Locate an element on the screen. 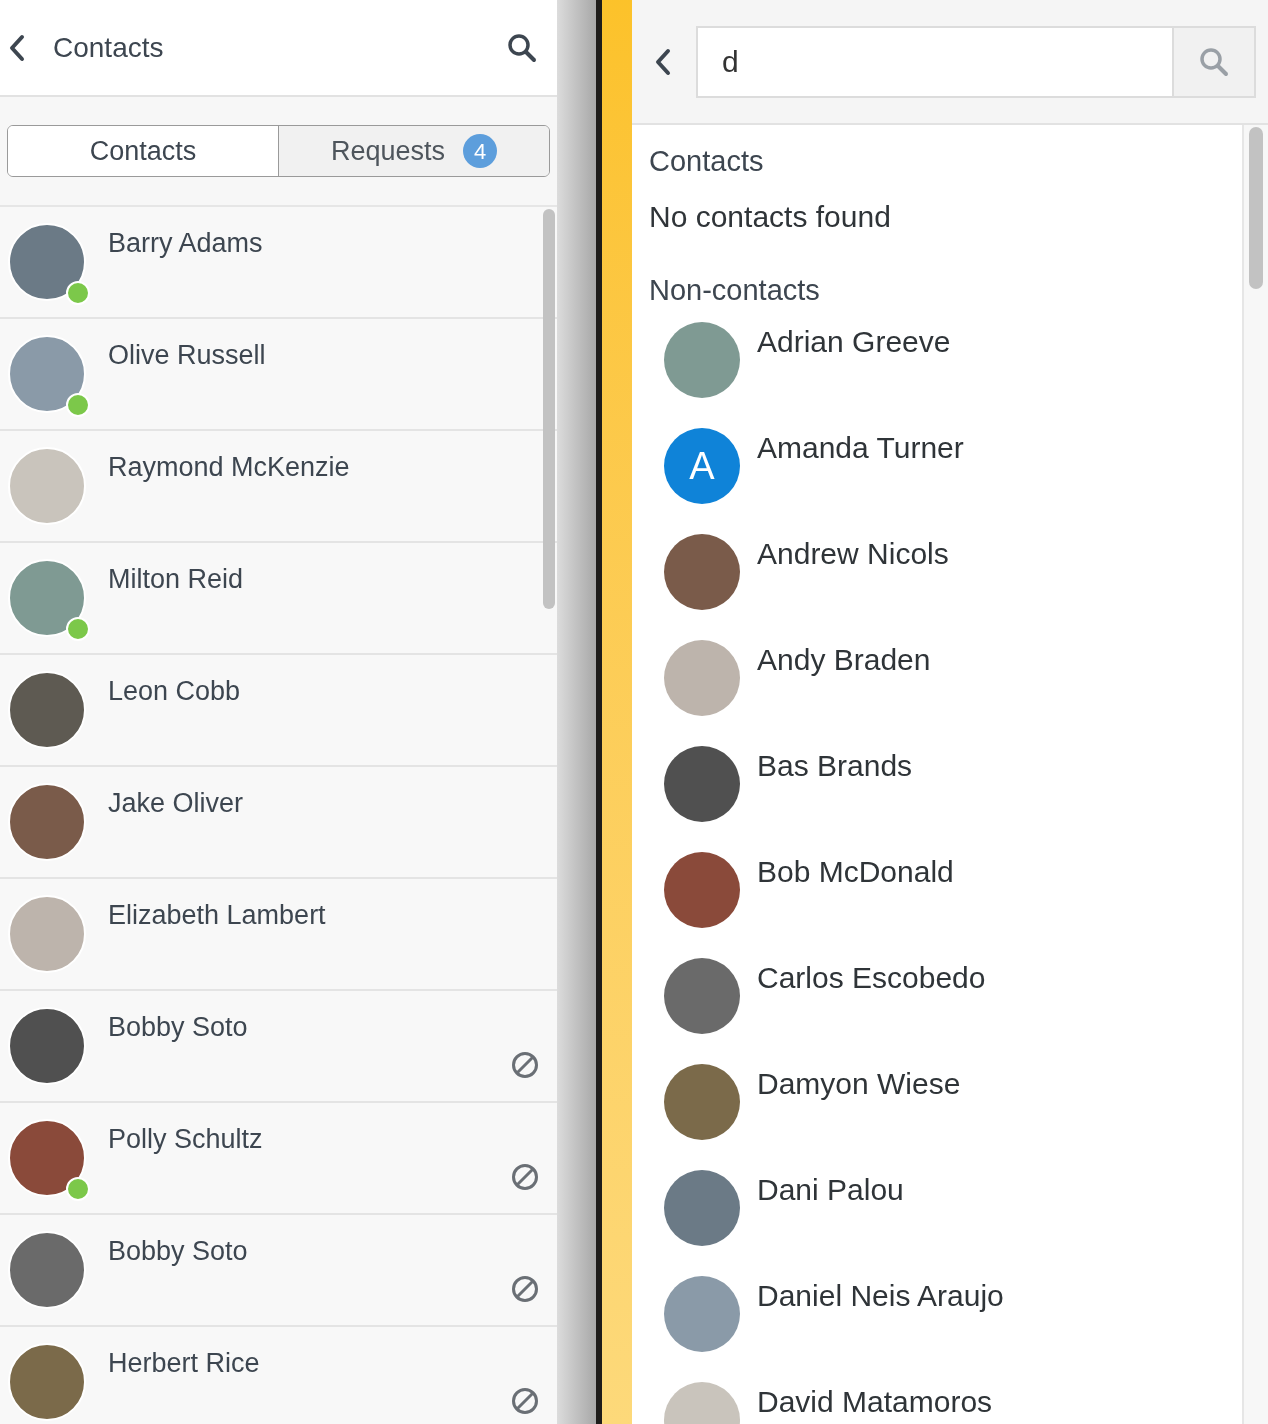 The height and width of the screenshot is (1424, 1268). person-row: Bas Brands is located at coordinates (945, 797).